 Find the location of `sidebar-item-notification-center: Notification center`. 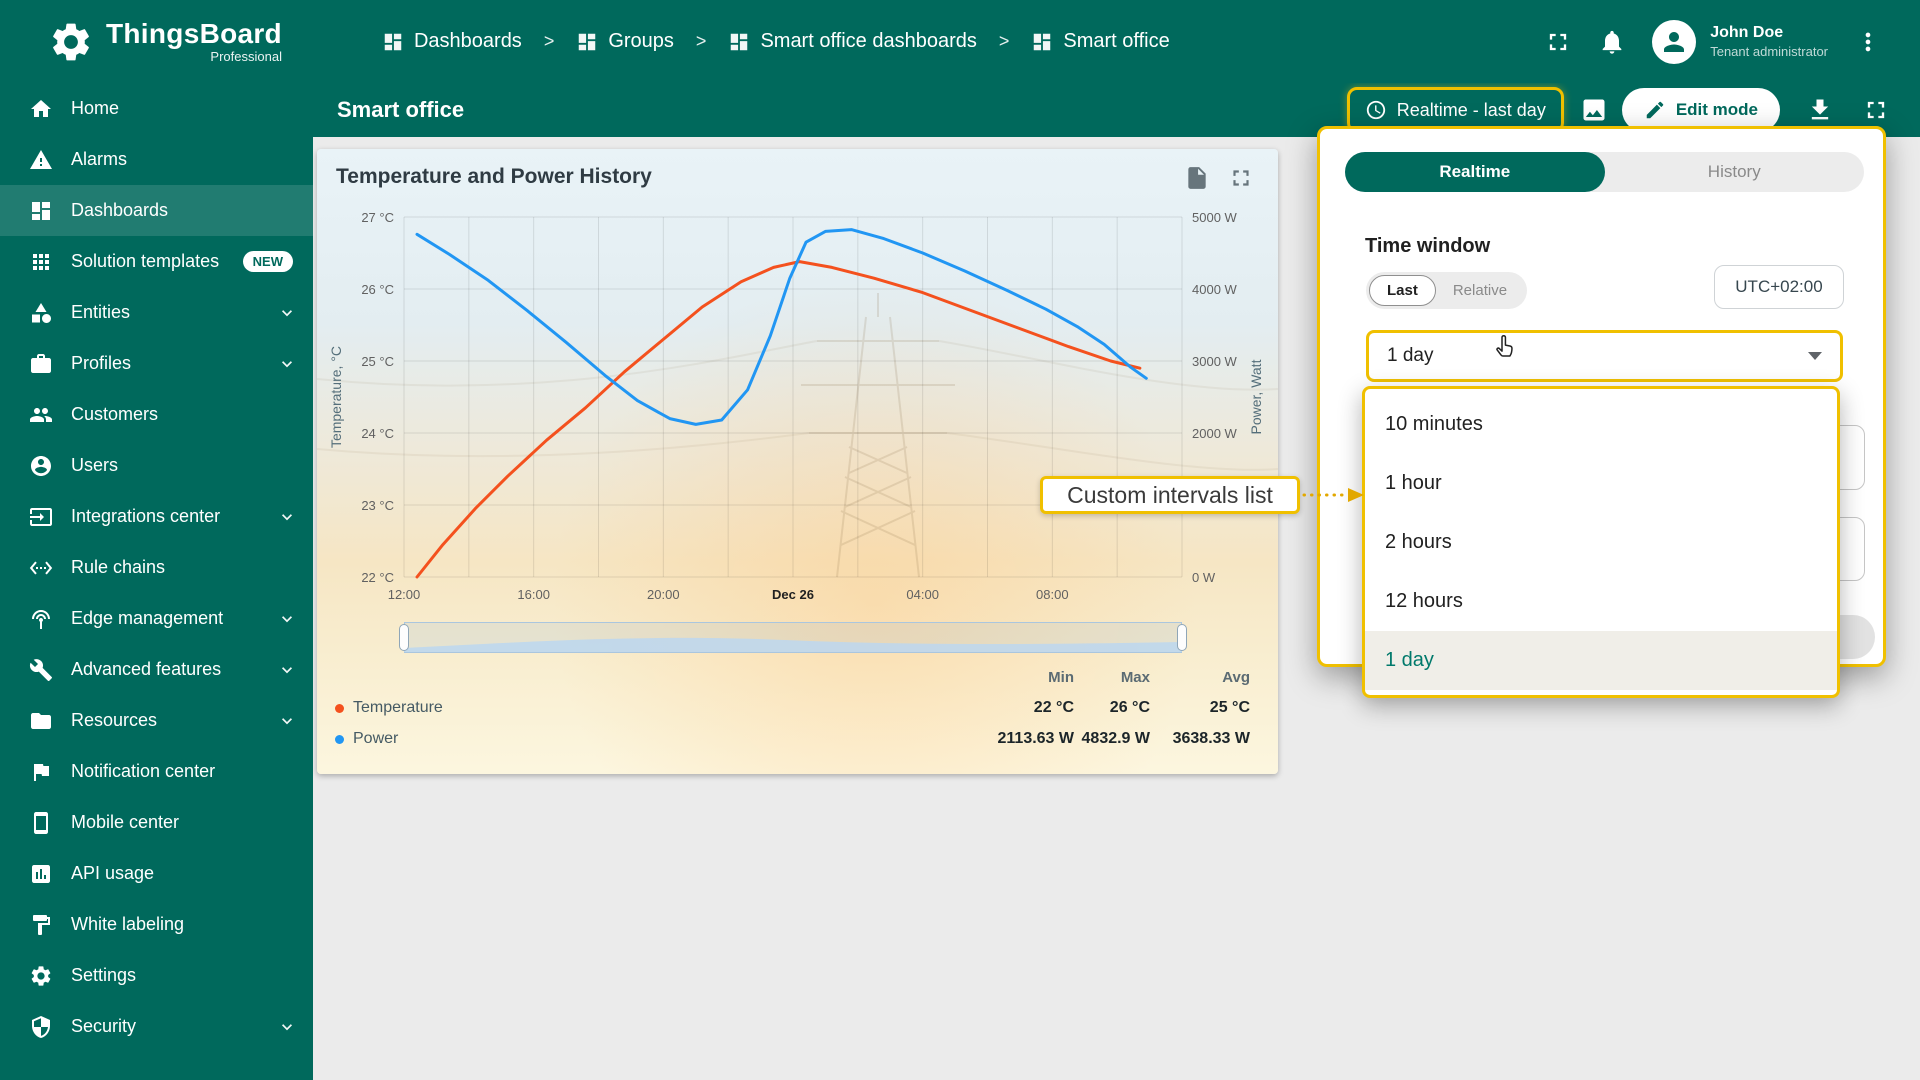

sidebar-item-notification-center: Notification center is located at coordinates (156, 771).